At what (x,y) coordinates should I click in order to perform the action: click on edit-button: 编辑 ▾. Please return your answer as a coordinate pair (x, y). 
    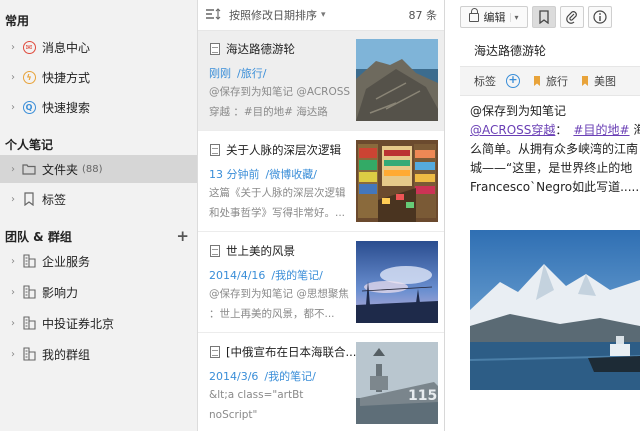
    Looking at the image, I should click on (494, 17).